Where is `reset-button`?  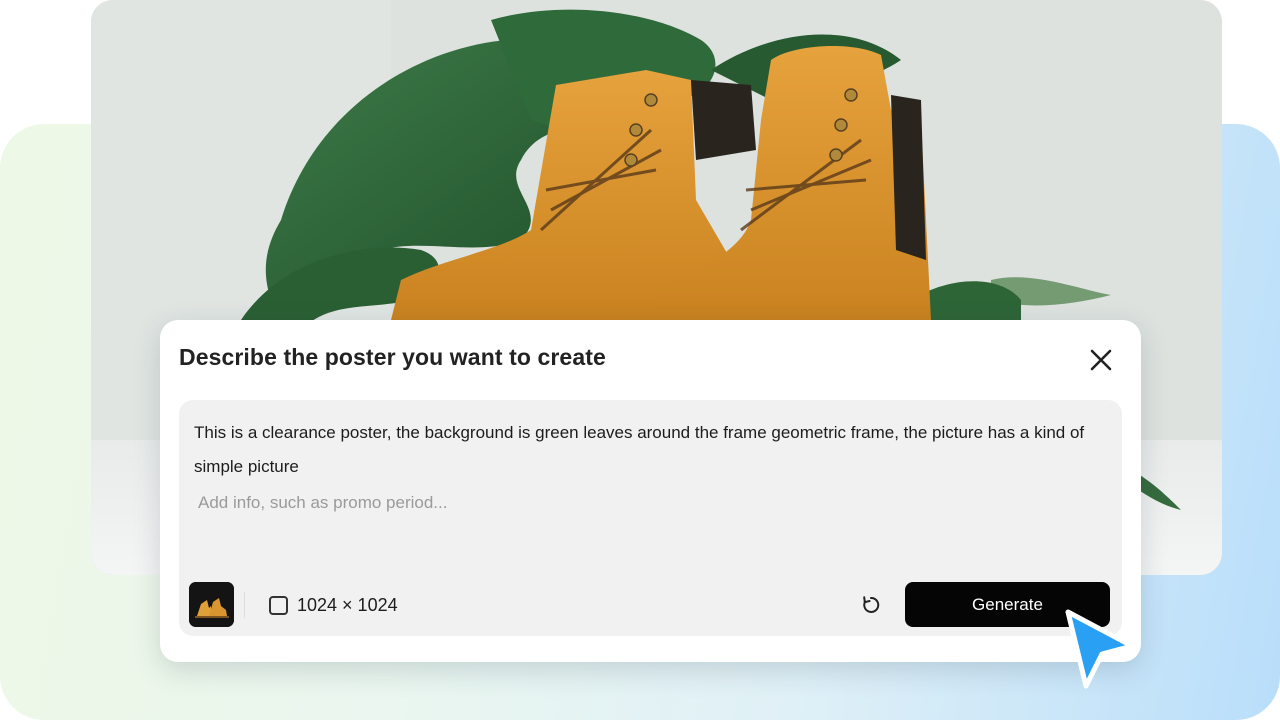 reset-button is located at coordinates (871, 605).